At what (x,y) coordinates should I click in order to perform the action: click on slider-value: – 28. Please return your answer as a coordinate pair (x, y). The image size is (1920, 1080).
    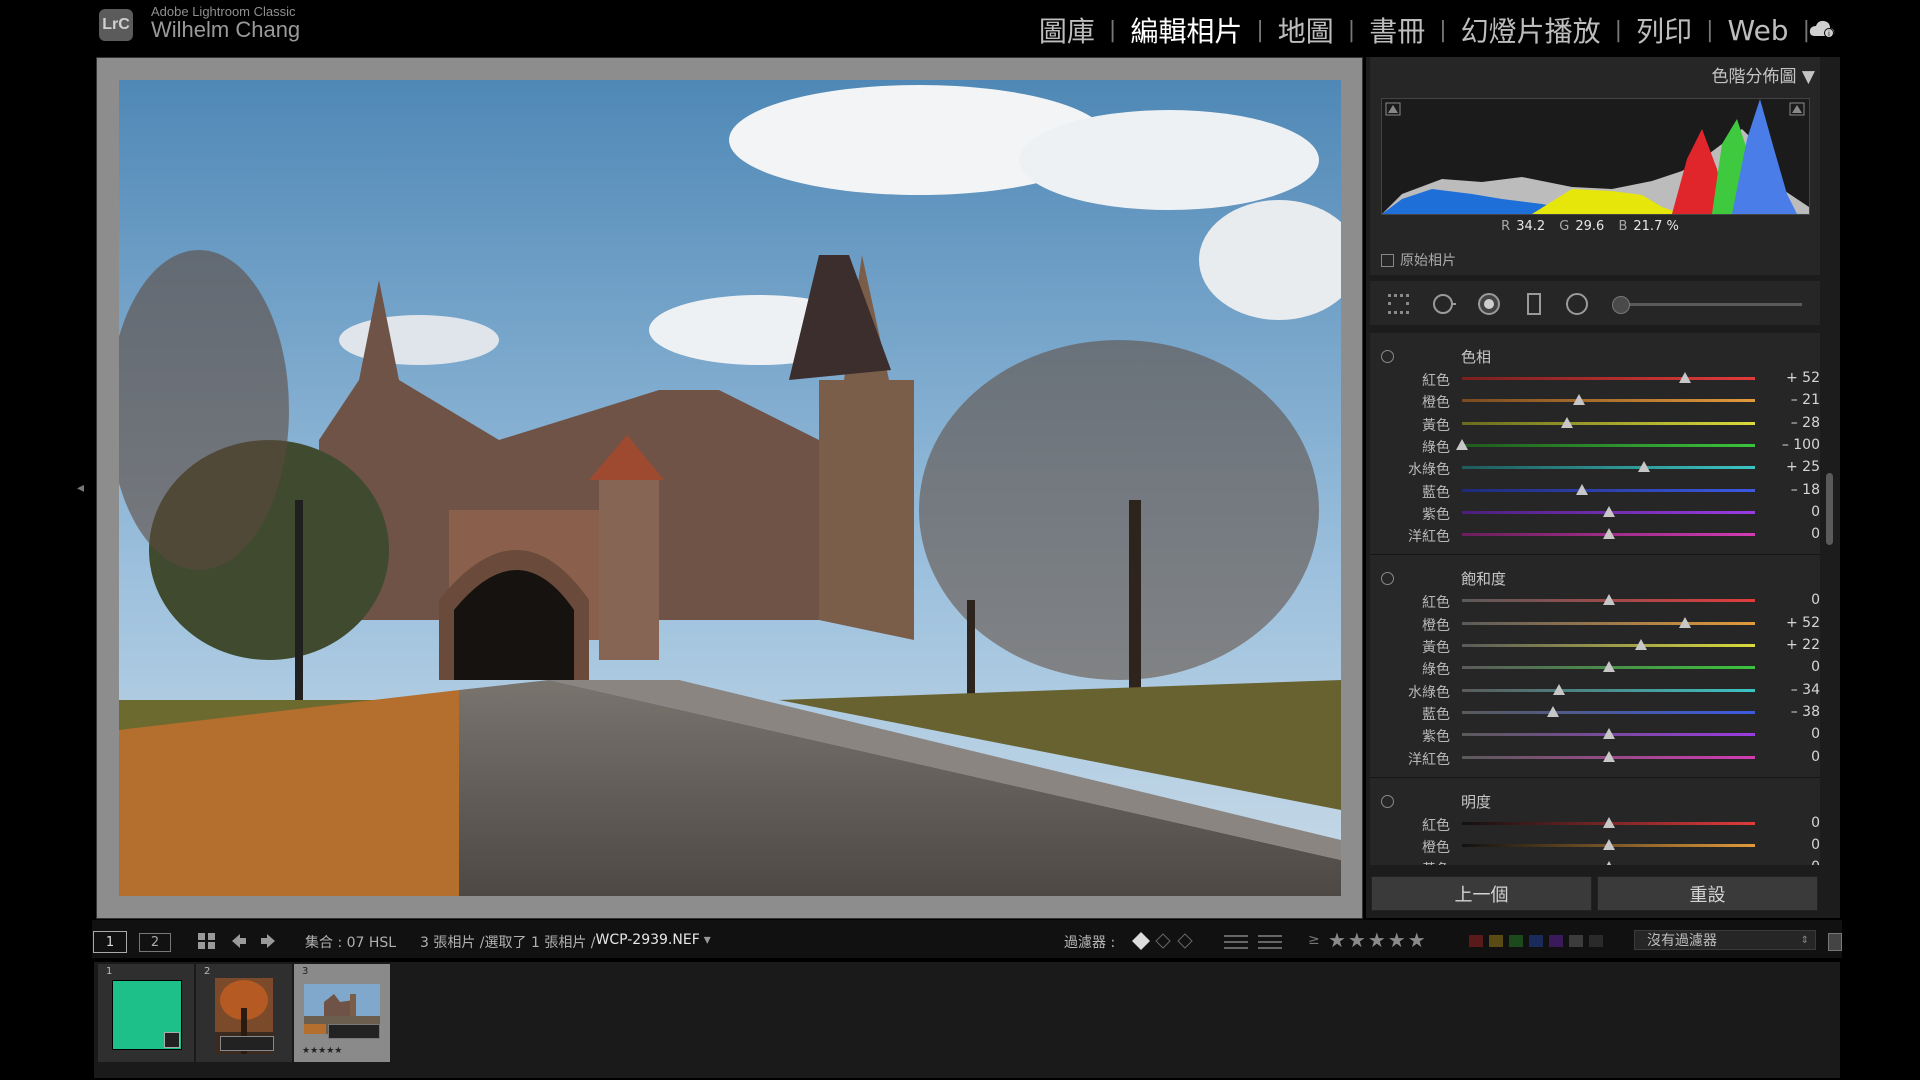
    Looking at the image, I should click on (1786, 423).